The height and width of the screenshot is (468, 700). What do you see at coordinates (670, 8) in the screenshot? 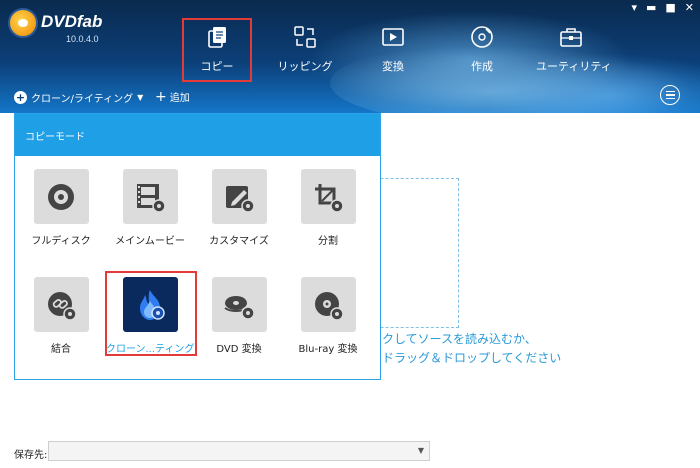
I see `window-maximize-icon: ■` at bounding box center [670, 8].